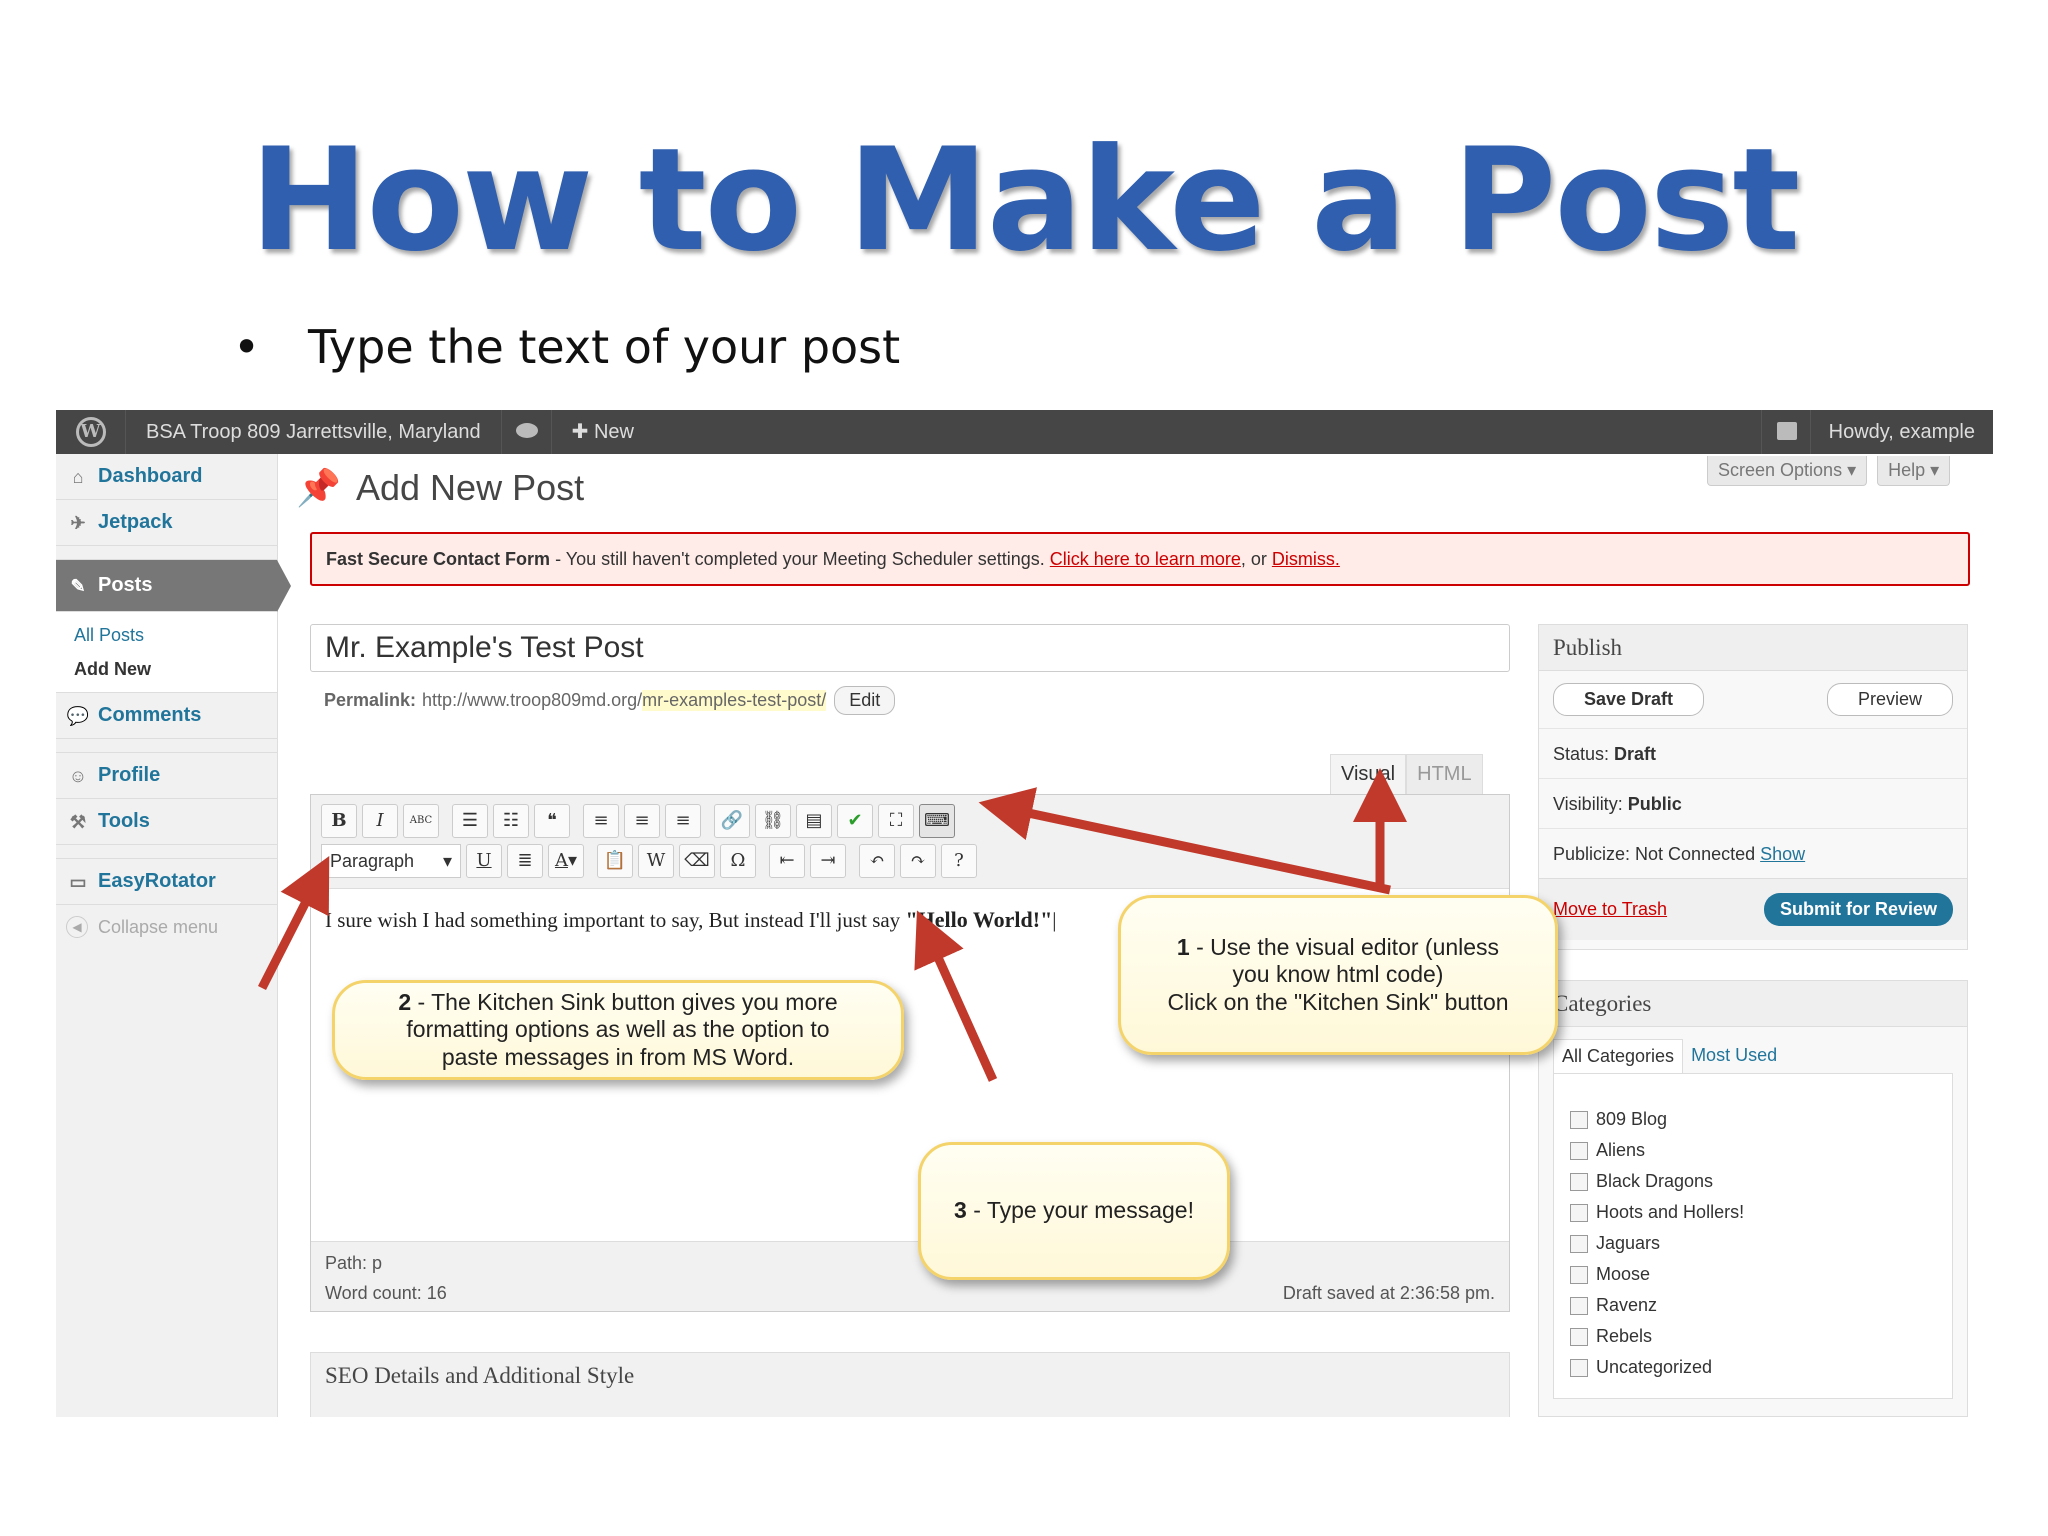 Image resolution: width=2048 pixels, height=1536 pixels. I want to click on category-label: Ravenz, so click(1627, 1305).